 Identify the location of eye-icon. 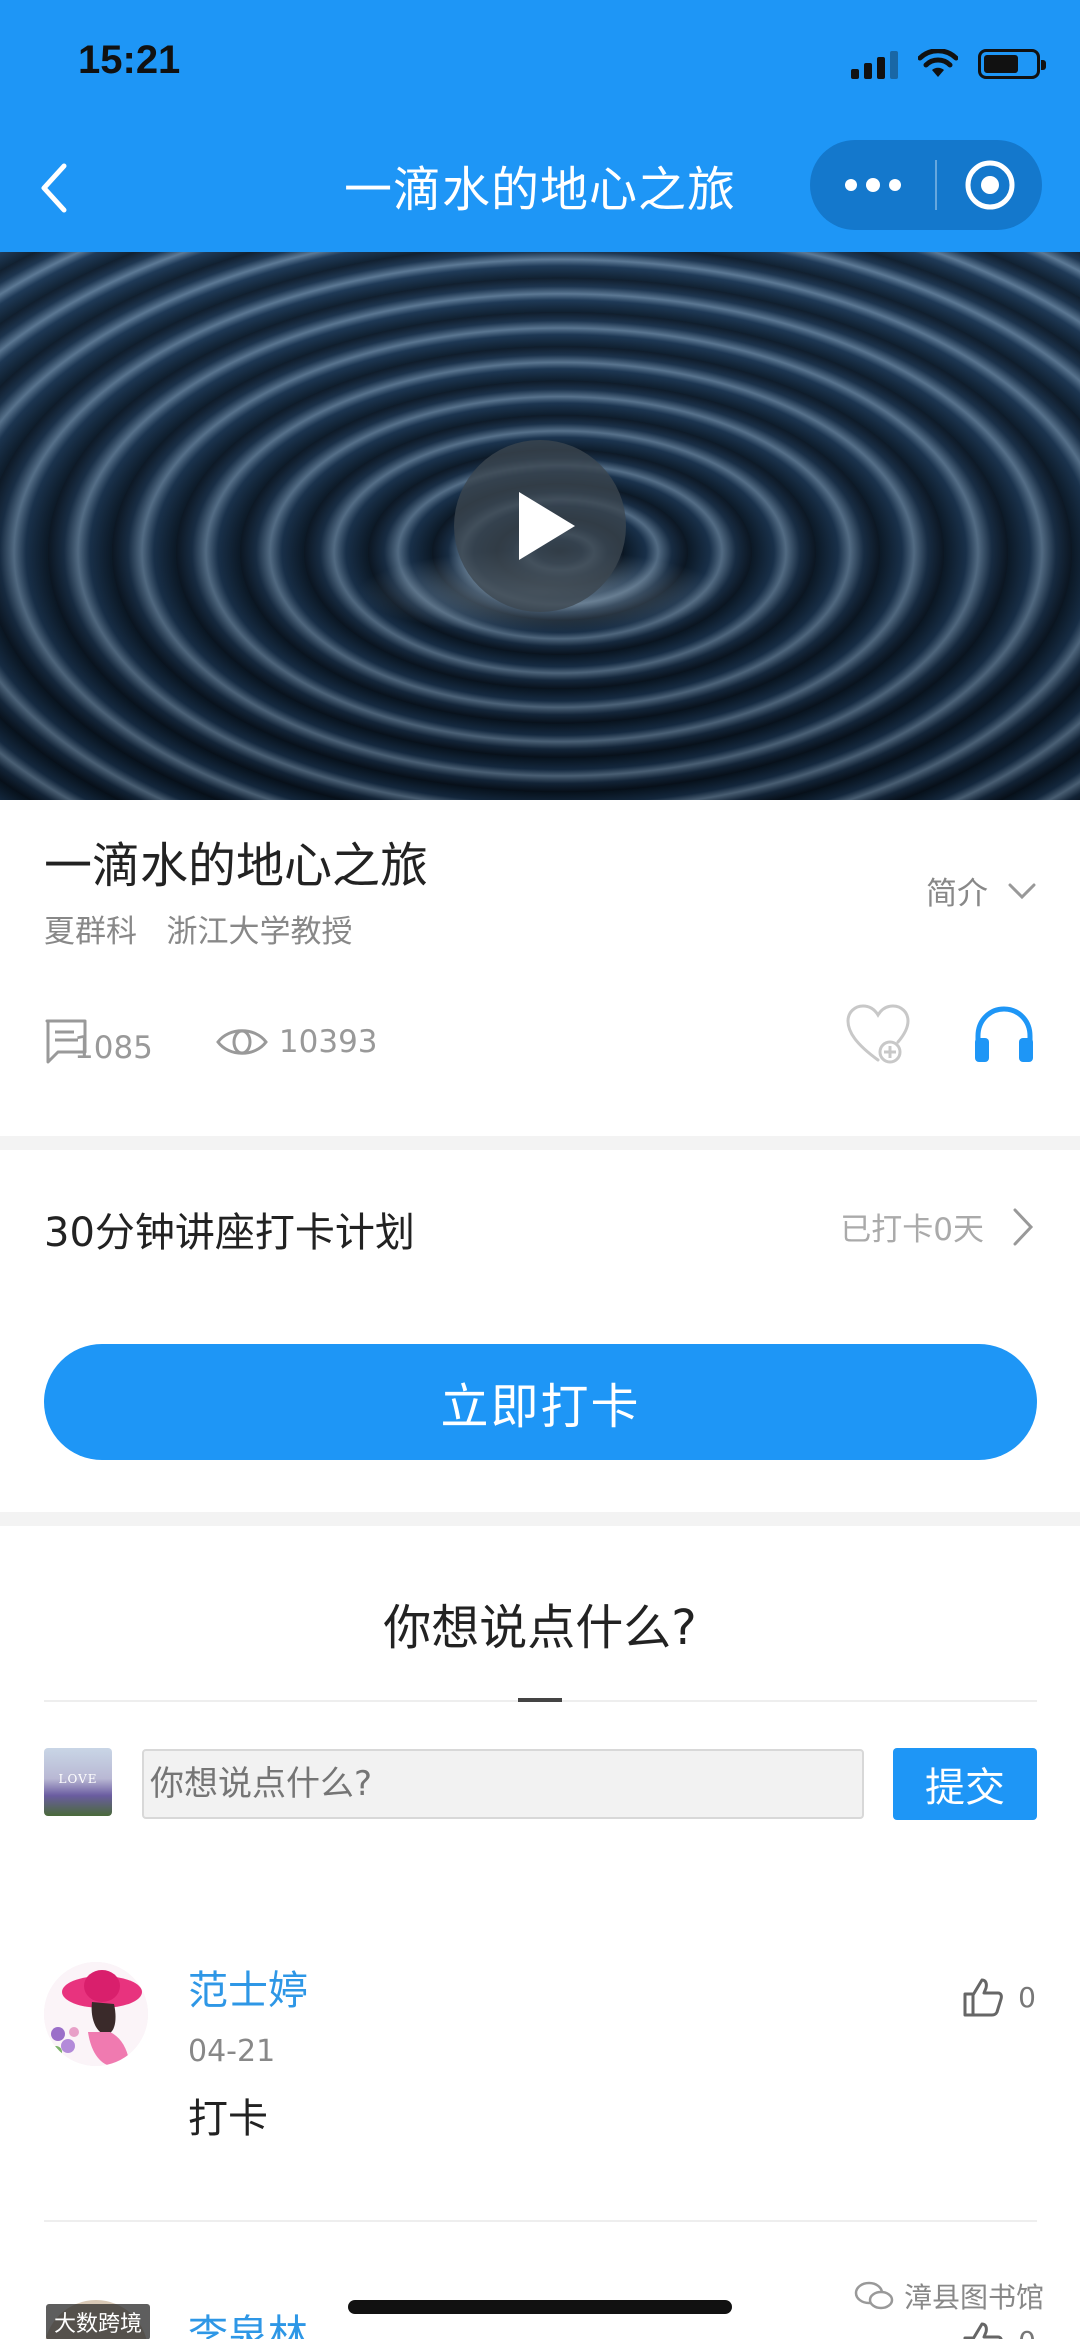
(242, 1042).